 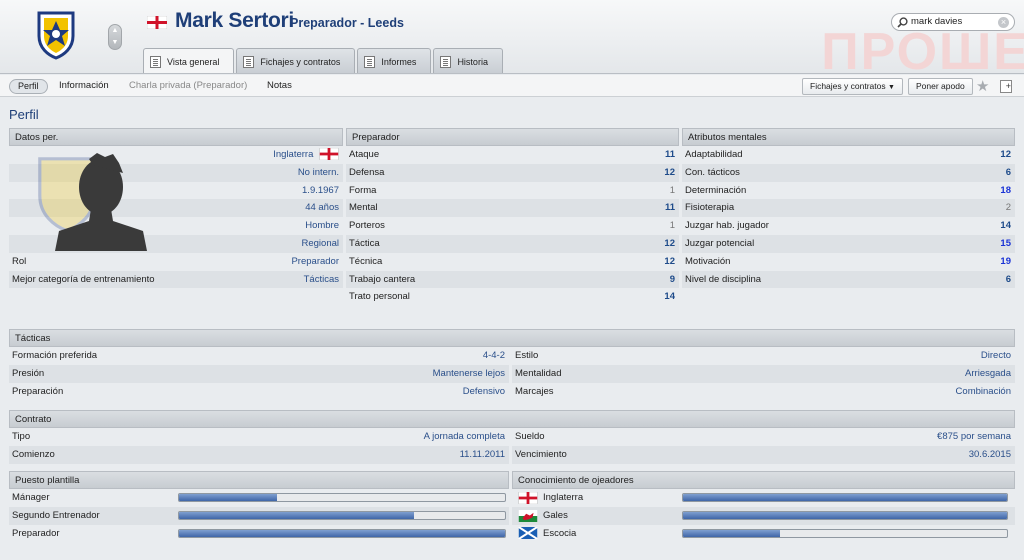 I want to click on row-label: Preparación, so click(x=38, y=391).